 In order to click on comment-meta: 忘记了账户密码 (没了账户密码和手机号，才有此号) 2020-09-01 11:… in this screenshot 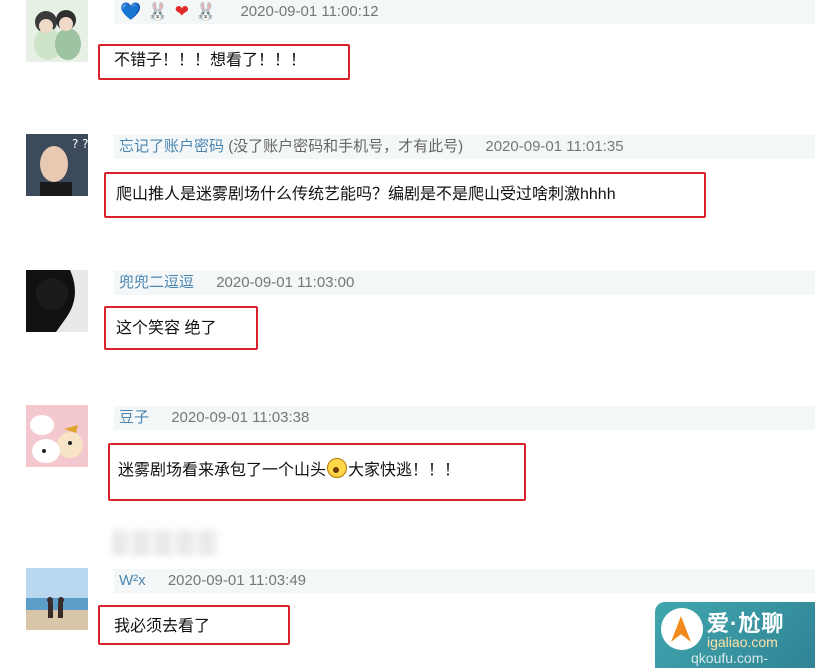, I will do `click(464, 147)`.